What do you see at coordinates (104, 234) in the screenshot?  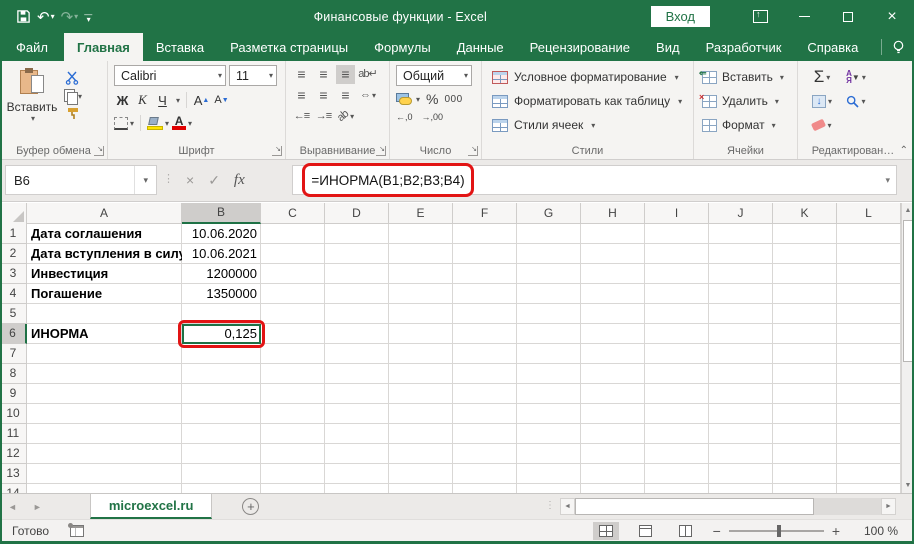 I see `cell-A1: Дата соглашения` at bounding box center [104, 234].